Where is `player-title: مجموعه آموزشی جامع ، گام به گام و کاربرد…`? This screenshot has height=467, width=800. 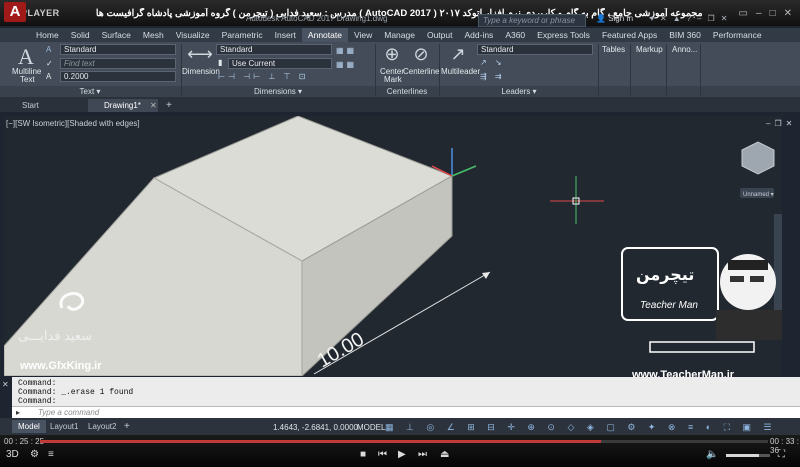 player-title: مجموعه آموزشی جامع ، گام به گام و کاربرد… is located at coordinates (399, 13).